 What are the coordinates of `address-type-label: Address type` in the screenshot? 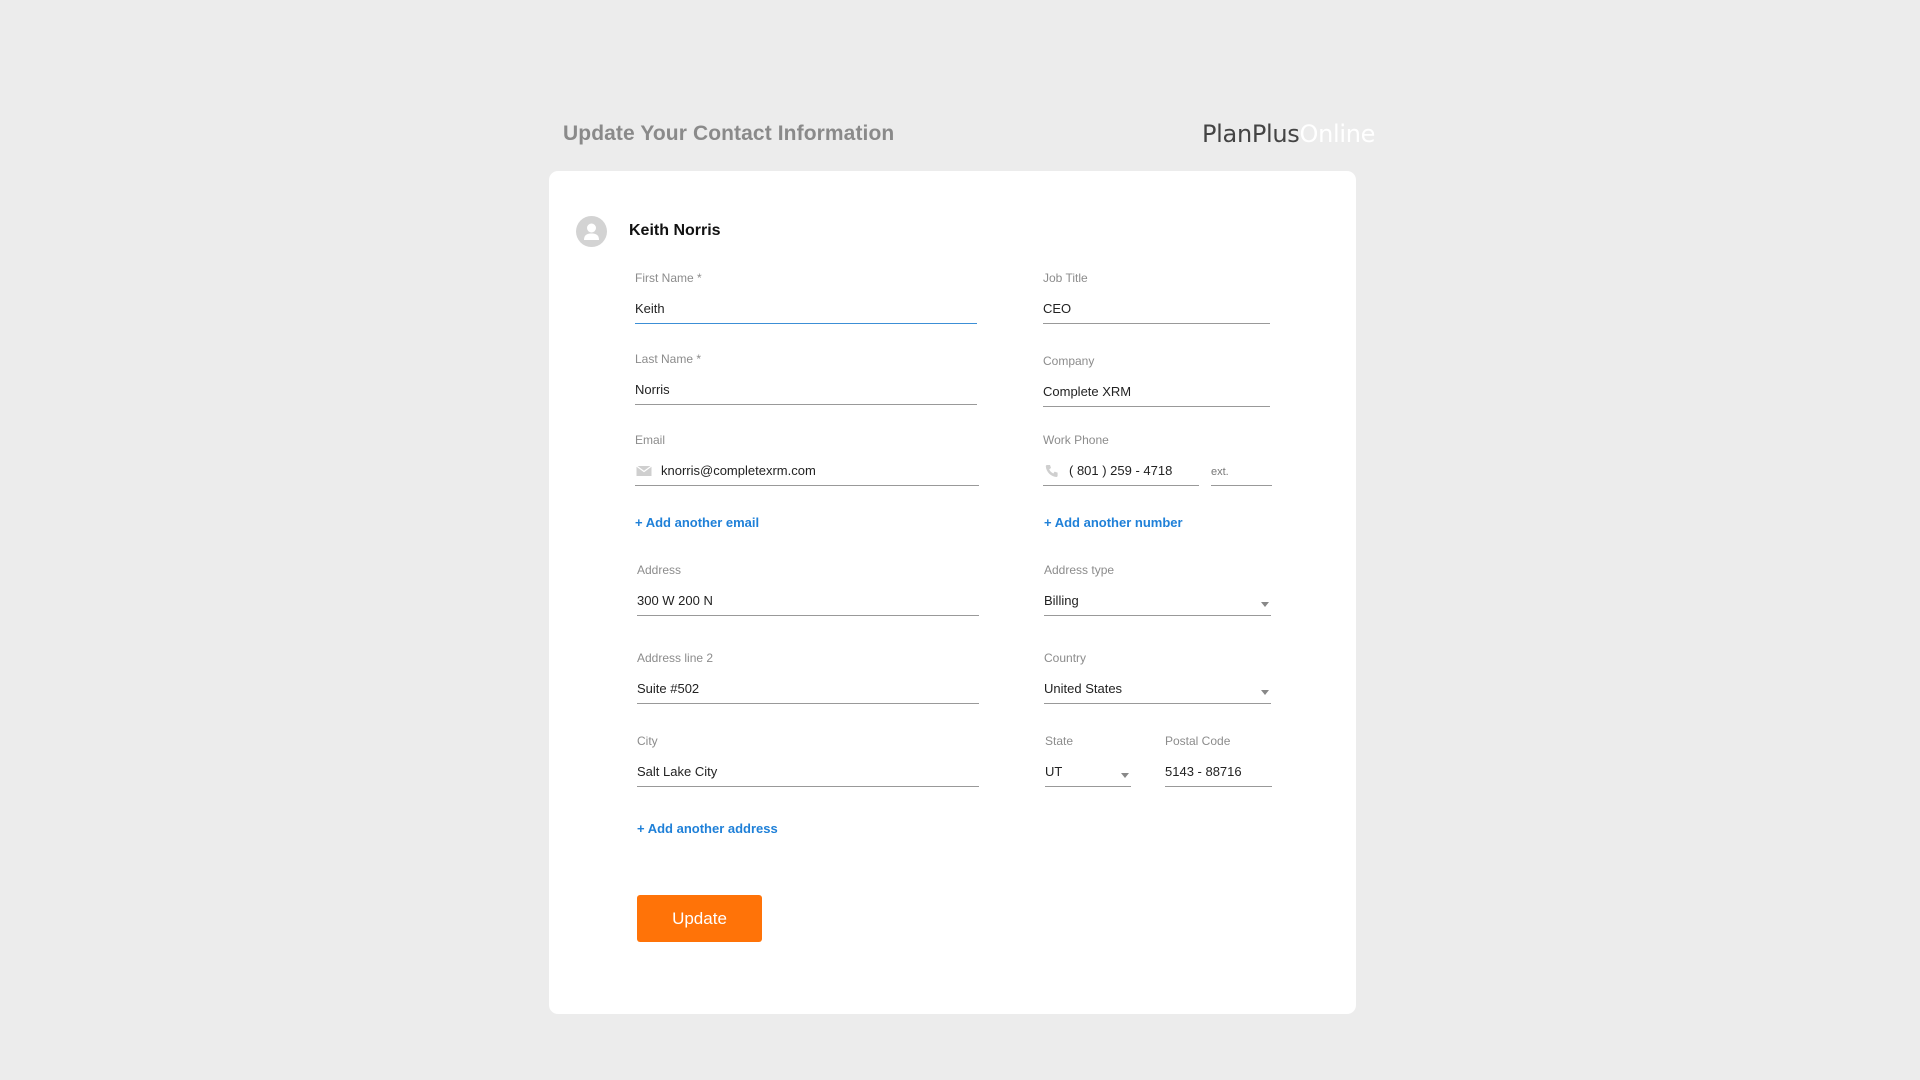 It's located at (1079, 570).